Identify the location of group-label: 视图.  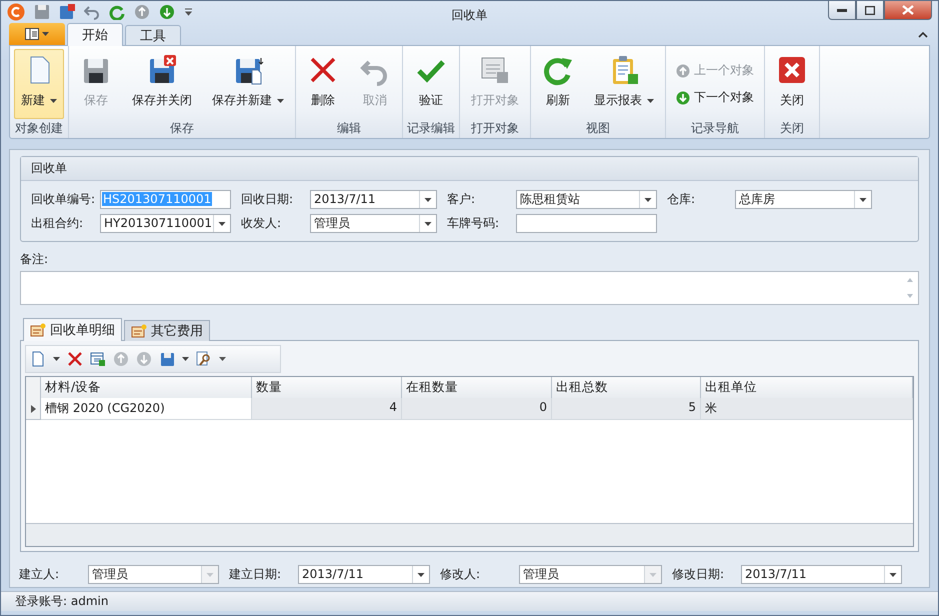
(598, 129).